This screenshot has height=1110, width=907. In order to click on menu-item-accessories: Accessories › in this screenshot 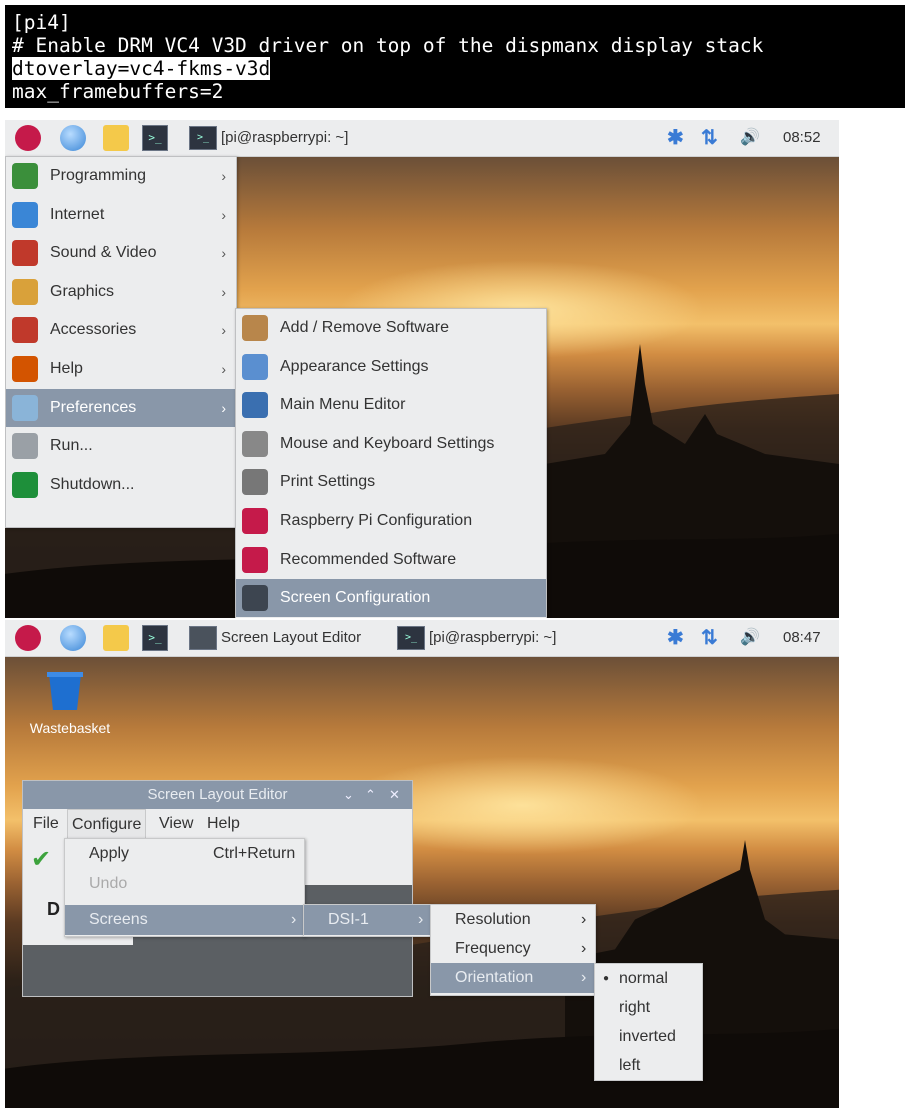, I will do `click(121, 330)`.